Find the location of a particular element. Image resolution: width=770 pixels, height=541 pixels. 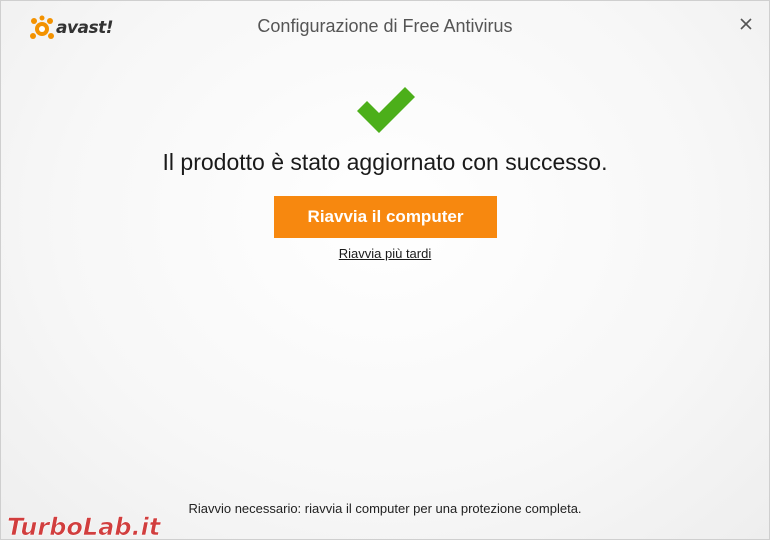

close-button is located at coordinates (746, 24).